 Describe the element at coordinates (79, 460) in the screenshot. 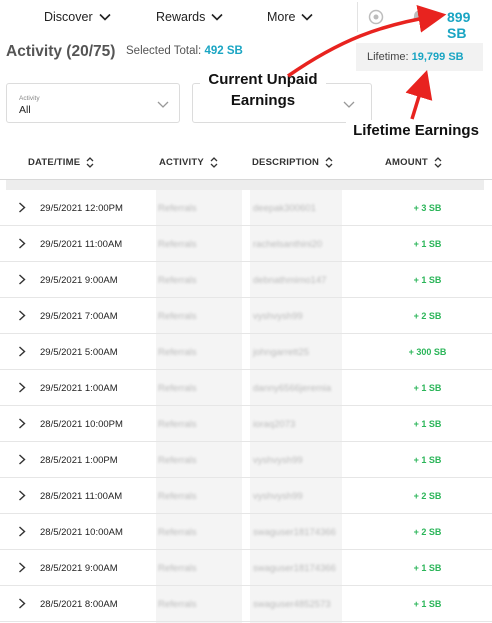

I see `row-datetime: 28/5/2021 1:00PM` at that location.